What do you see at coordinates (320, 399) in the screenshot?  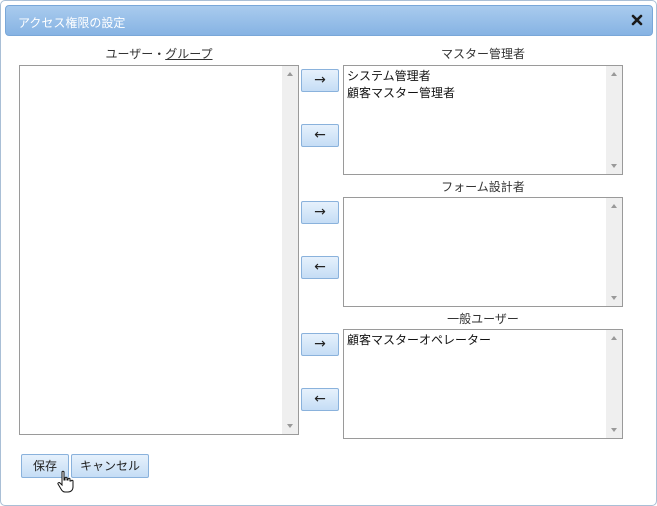 I see `remove-from-general-user-button: ←` at bounding box center [320, 399].